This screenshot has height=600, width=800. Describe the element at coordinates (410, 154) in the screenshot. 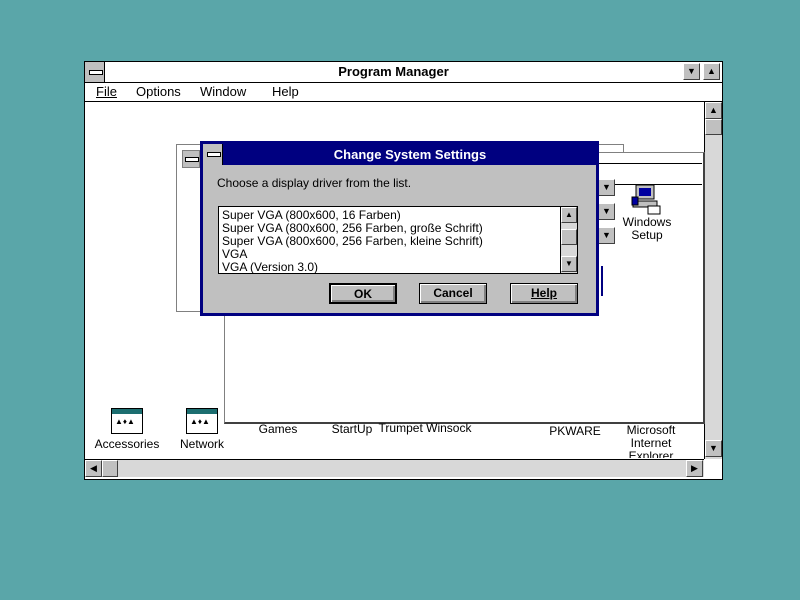

I see `dialog-title: Change System Settings` at that location.